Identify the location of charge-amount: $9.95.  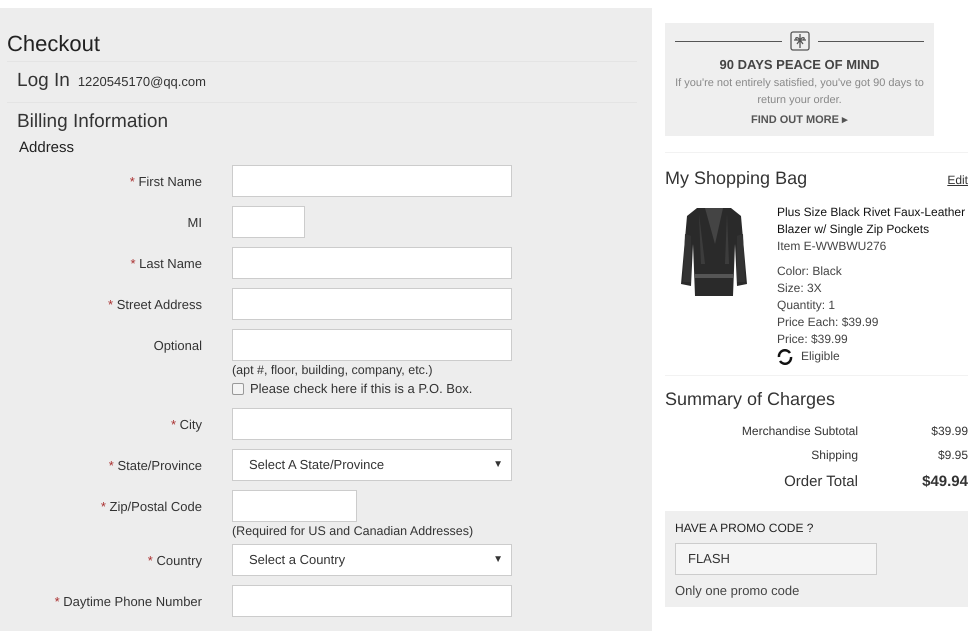
(952, 455).